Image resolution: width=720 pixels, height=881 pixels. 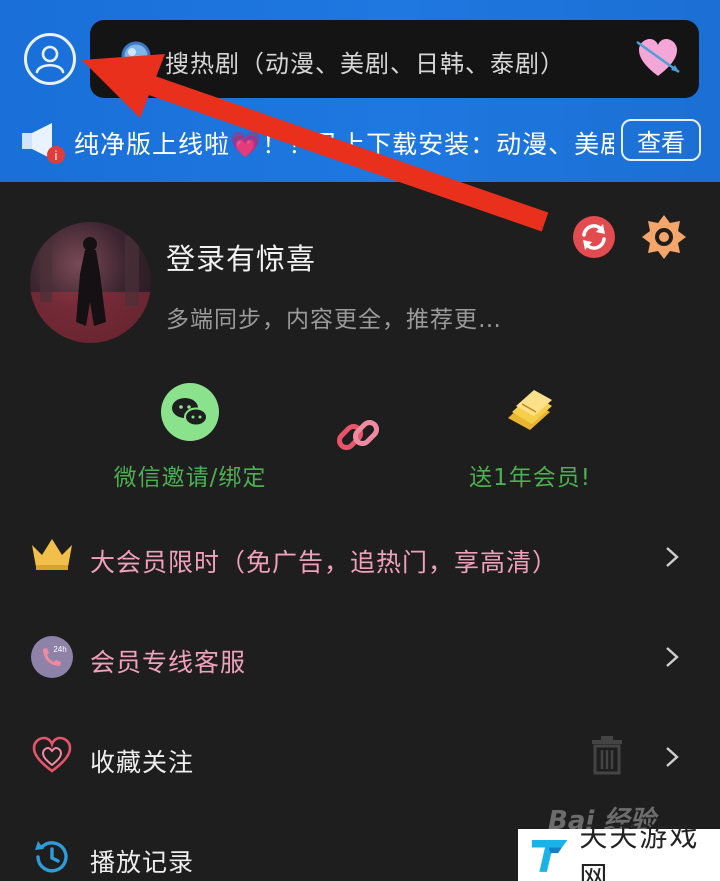 What do you see at coordinates (594, 239) in the screenshot?
I see `sync-icon` at bounding box center [594, 239].